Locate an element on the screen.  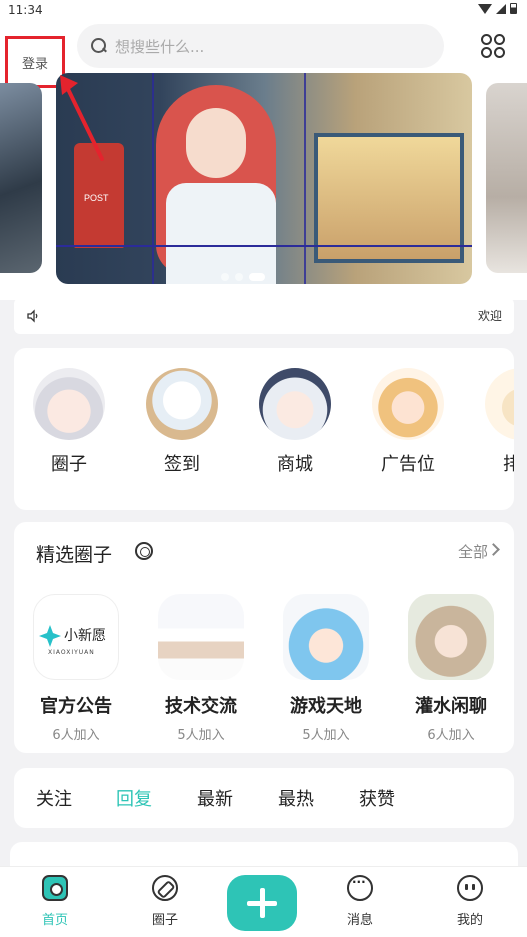
home-icon is located at coordinates (55, 888).